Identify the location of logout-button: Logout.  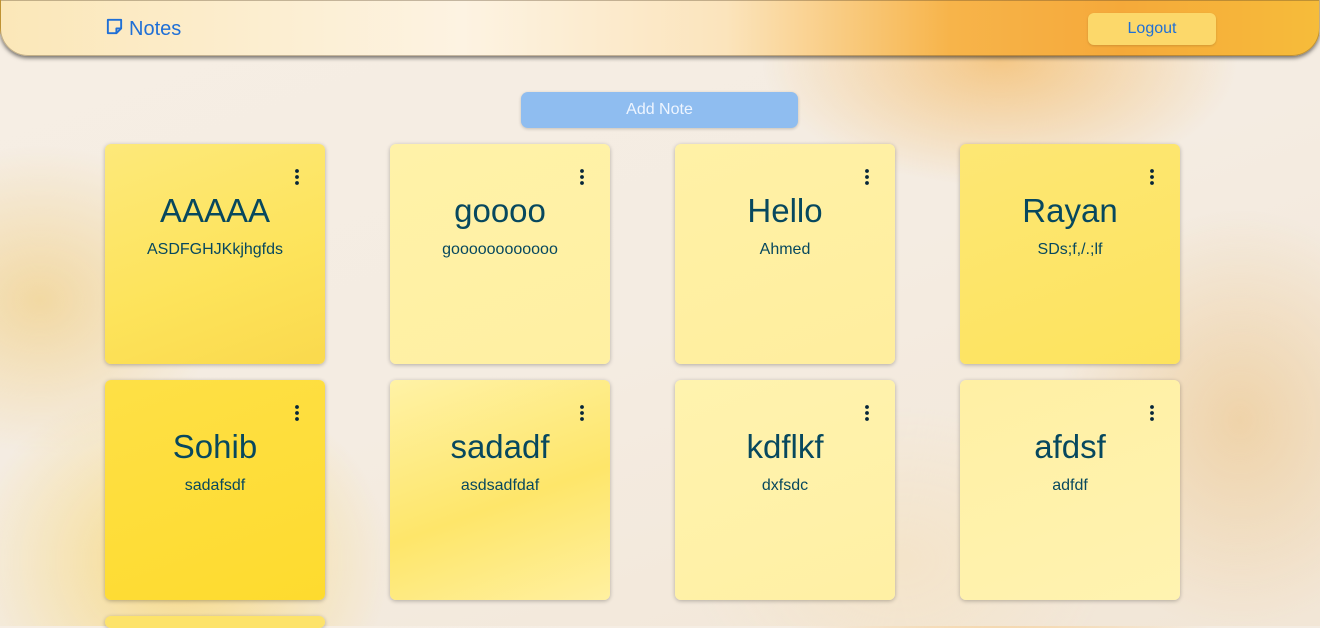
(1152, 29).